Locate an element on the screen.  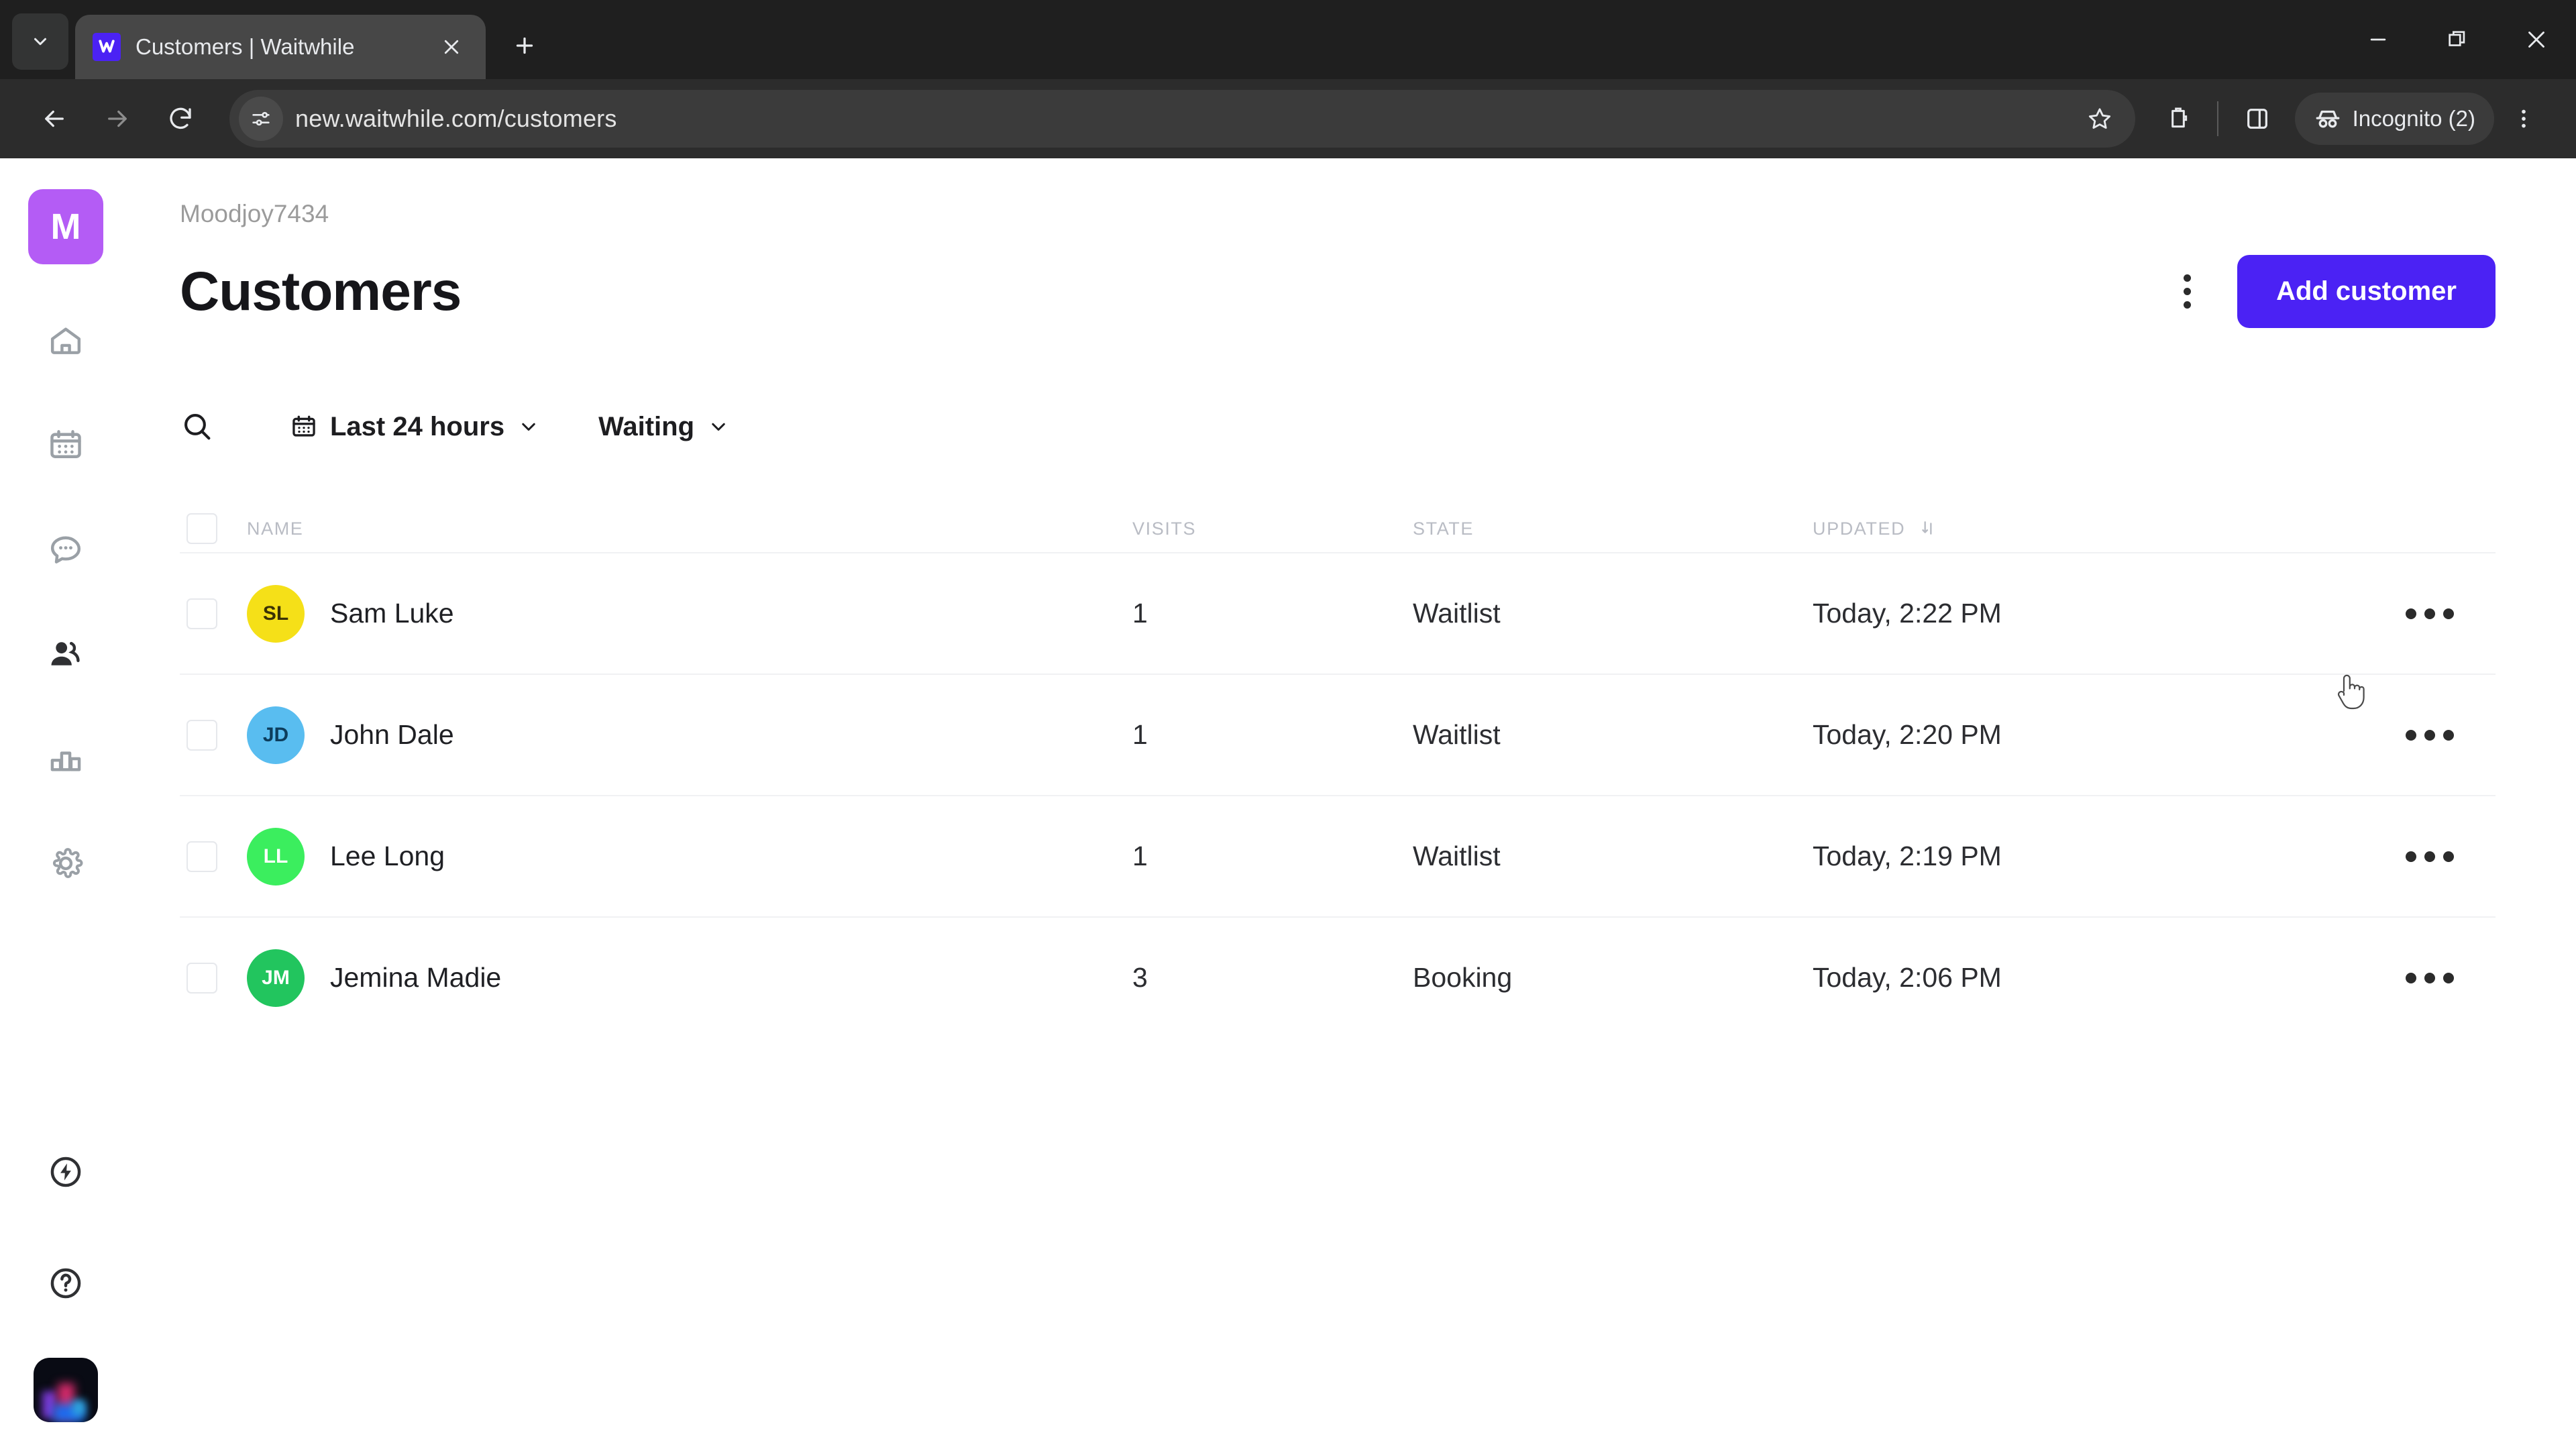
search-button is located at coordinates (212, 426).